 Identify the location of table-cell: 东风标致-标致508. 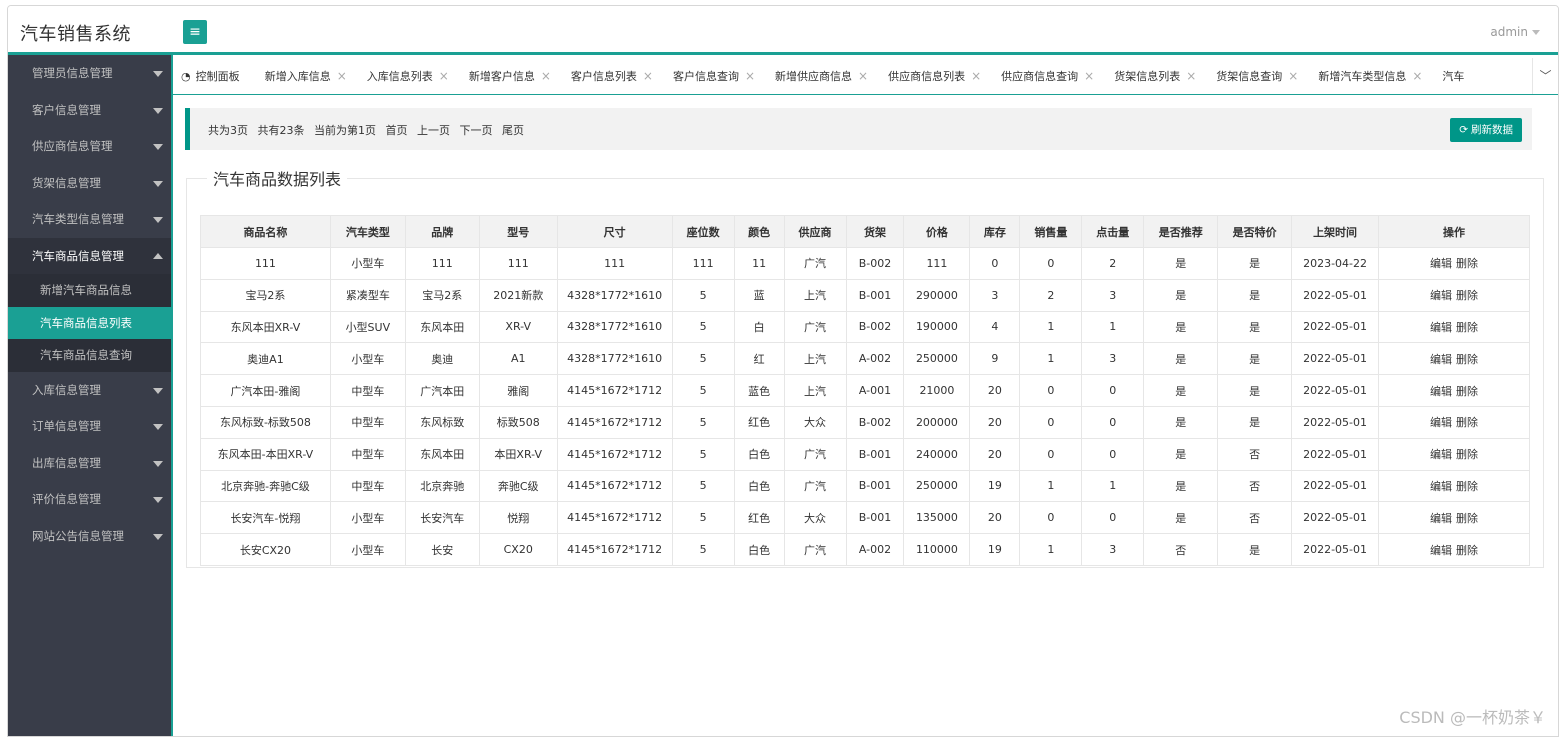
(265, 422).